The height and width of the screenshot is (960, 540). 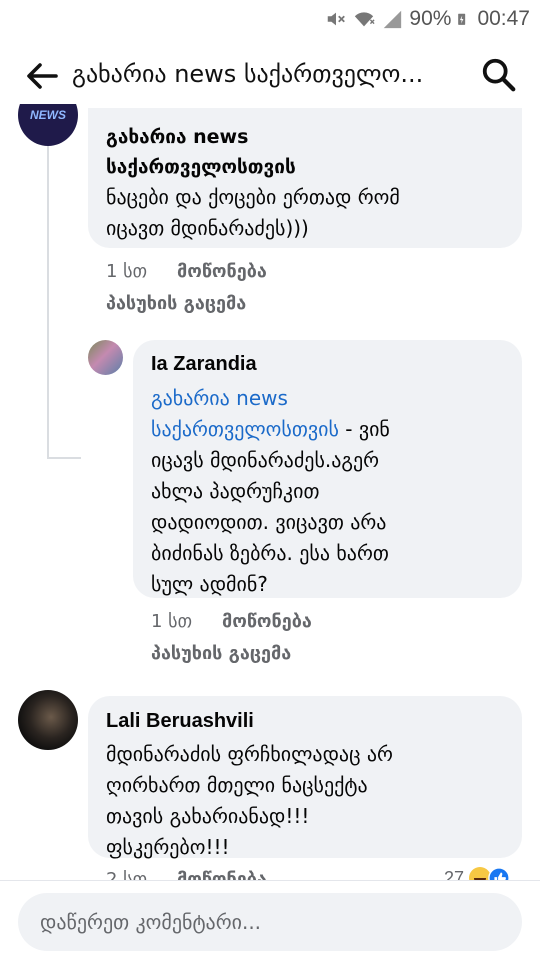 I want to click on comment-text-fragment: - ვინ, so click(x=364, y=429).